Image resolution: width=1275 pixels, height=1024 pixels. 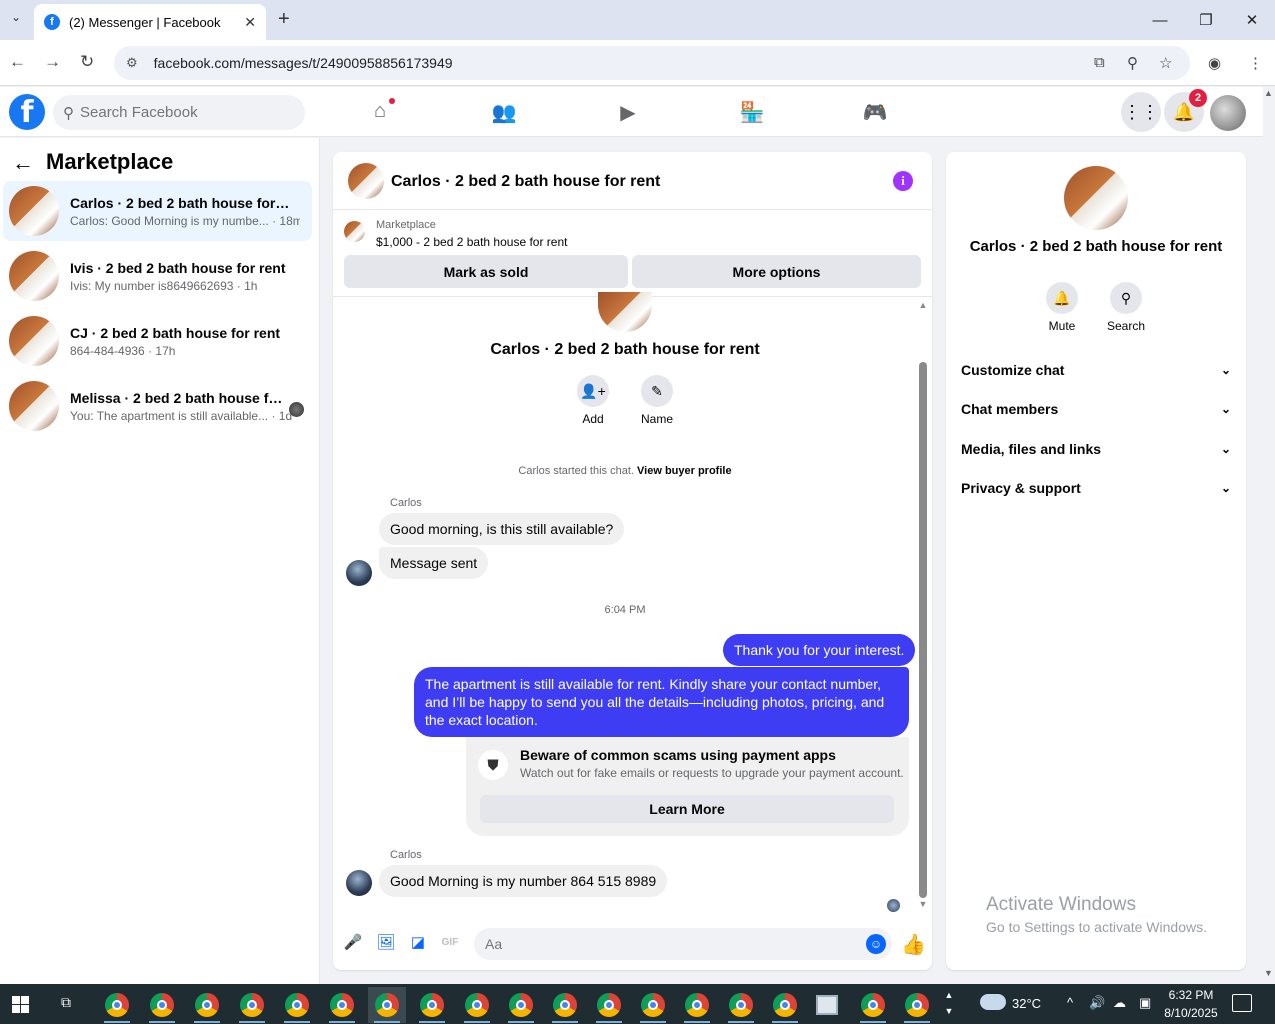 What do you see at coordinates (1096, 449) in the screenshot?
I see `media-files-links-section: Media, files and links ⌄` at bounding box center [1096, 449].